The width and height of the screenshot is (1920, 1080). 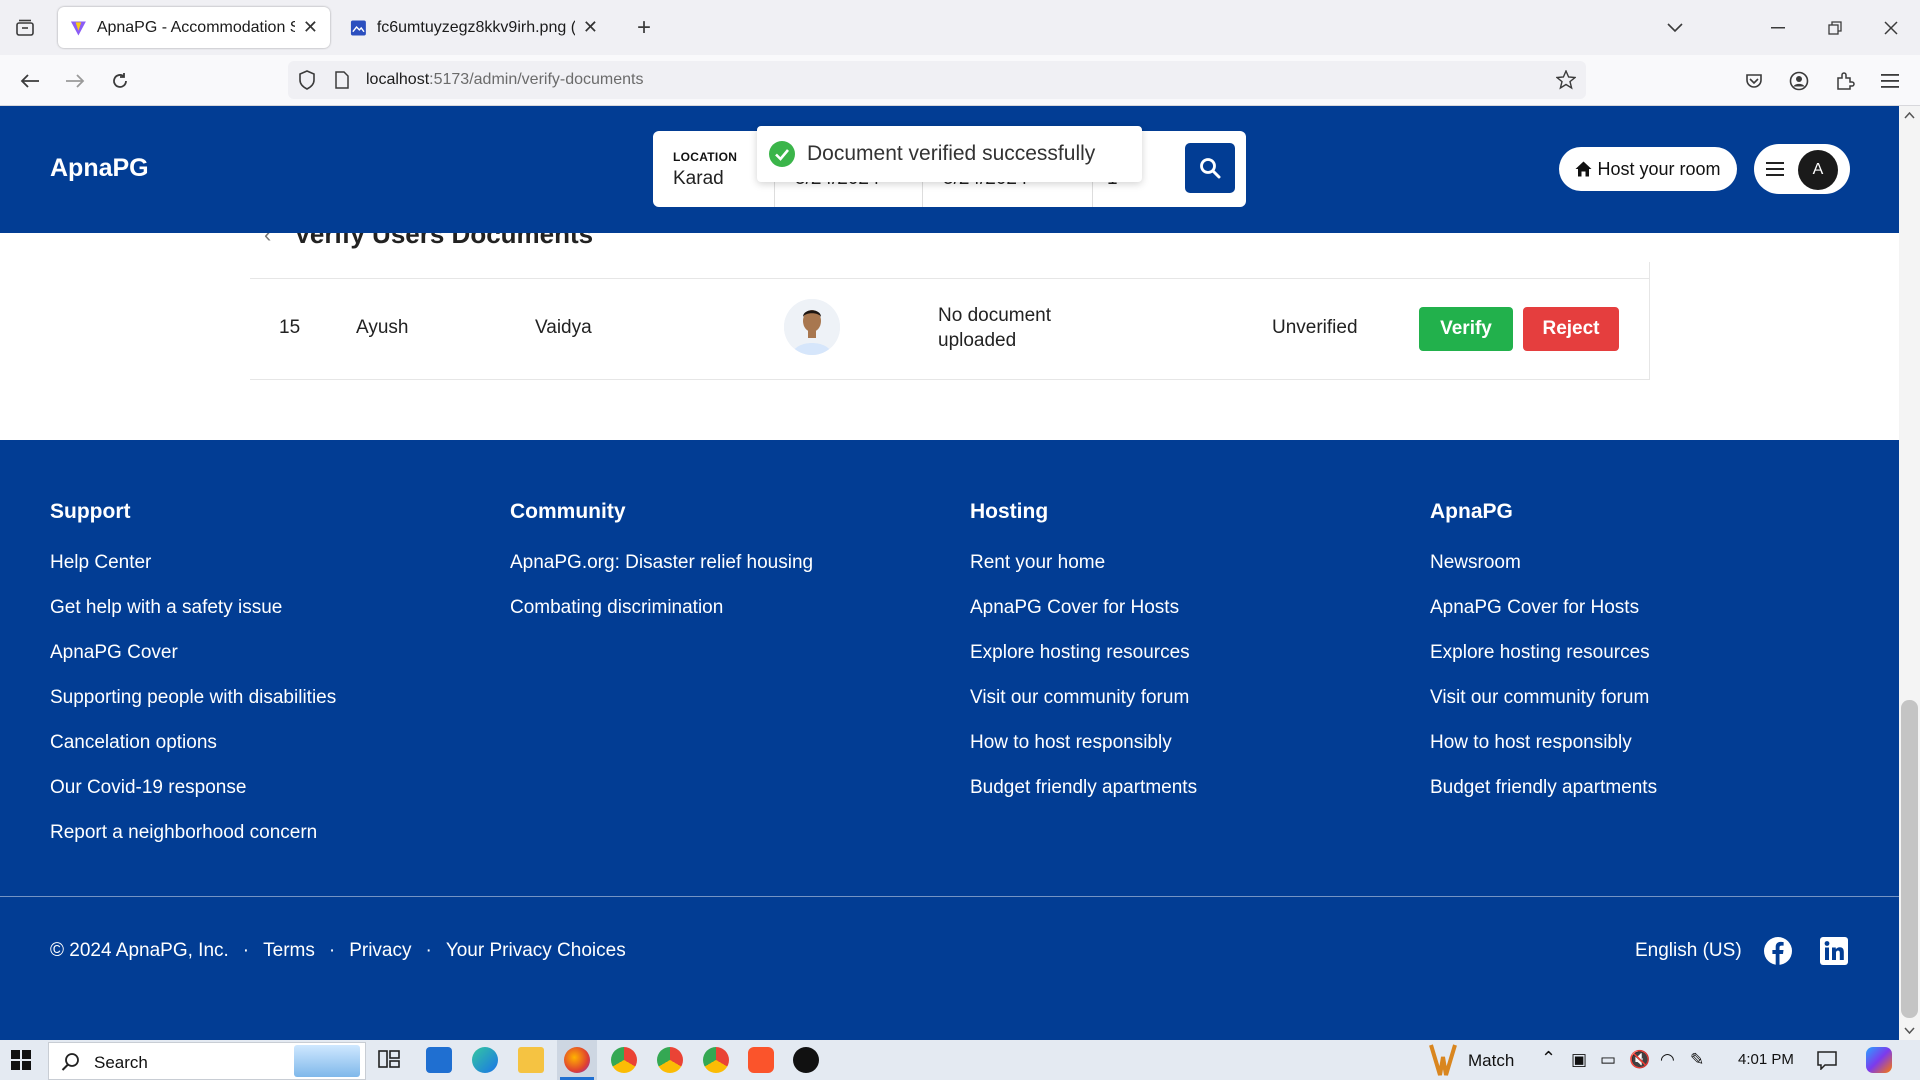 I want to click on hamburger-icon, so click(x=1775, y=169).